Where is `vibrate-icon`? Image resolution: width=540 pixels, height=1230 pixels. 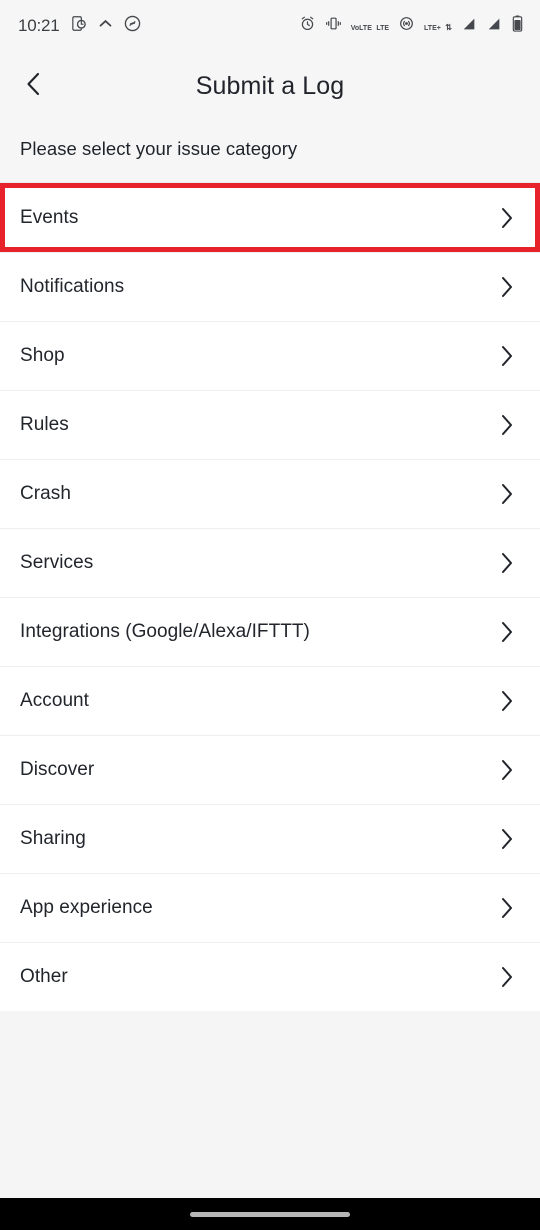
vibrate-icon is located at coordinates (333, 26).